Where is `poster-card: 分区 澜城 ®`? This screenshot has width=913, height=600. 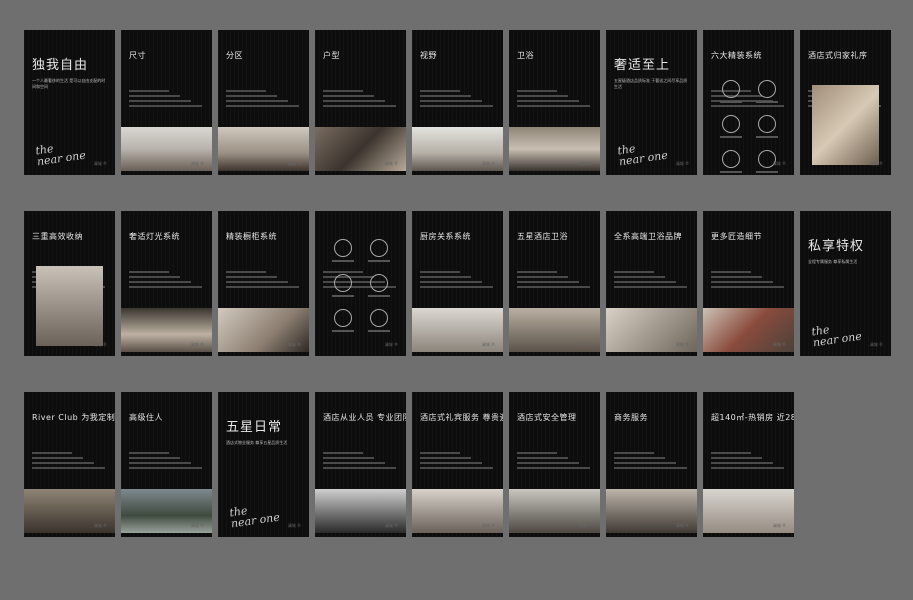 poster-card: 分区 澜城 ® is located at coordinates (263, 102).